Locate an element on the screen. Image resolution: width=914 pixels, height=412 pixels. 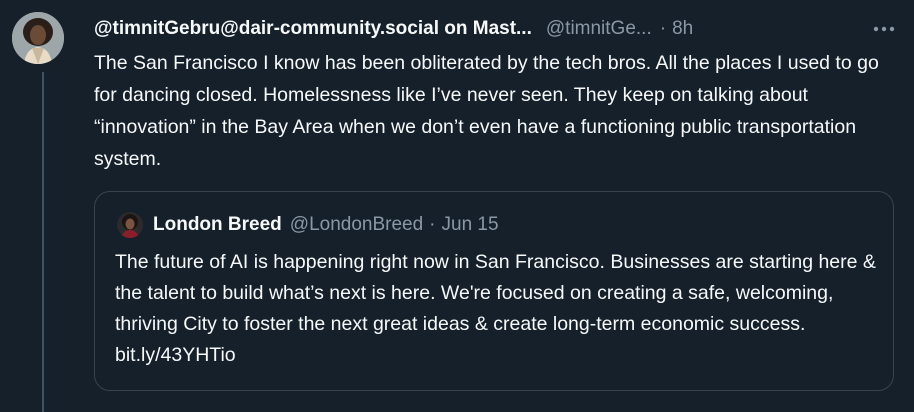
avatar-column is located at coordinates (38, 38).